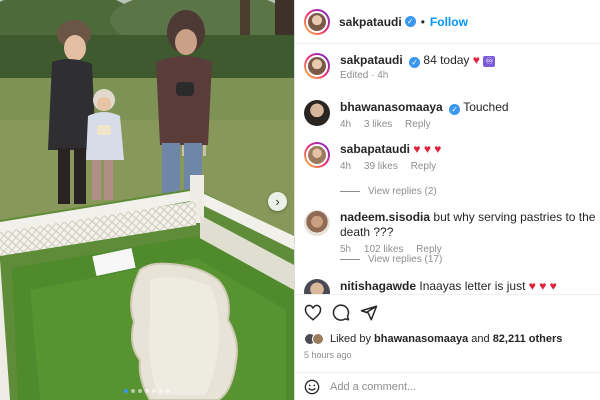 Image resolution: width=600 pixels, height=400 pixels. Describe the element at coordinates (378, 286) in the screenshot. I see `commenter-username: nitishagawde` at that location.